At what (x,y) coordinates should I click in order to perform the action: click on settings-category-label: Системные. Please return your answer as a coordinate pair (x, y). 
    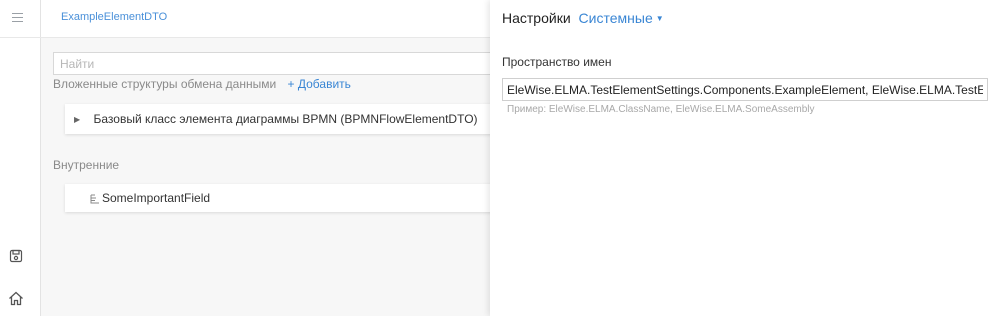
    Looking at the image, I should click on (615, 18).